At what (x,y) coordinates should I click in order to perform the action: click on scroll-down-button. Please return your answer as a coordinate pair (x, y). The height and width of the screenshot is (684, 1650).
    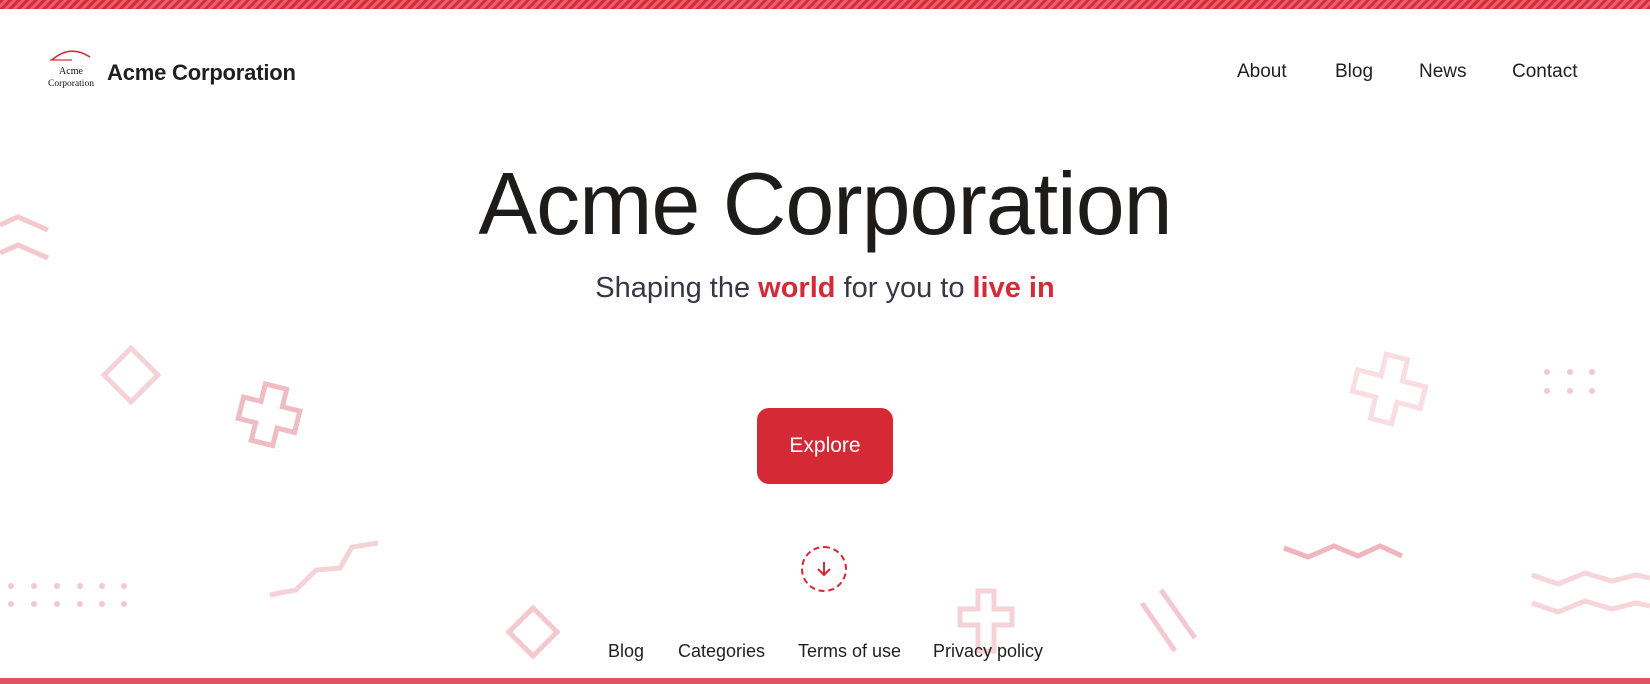
    Looking at the image, I should click on (824, 569).